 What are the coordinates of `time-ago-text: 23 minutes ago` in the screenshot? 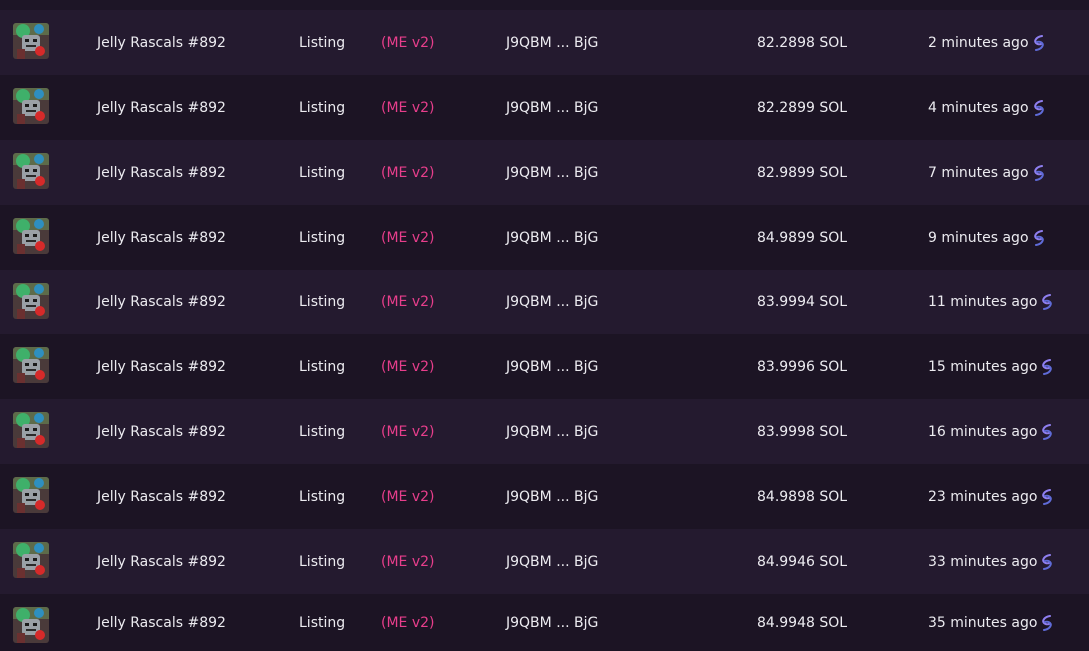 It's located at (983, 496).